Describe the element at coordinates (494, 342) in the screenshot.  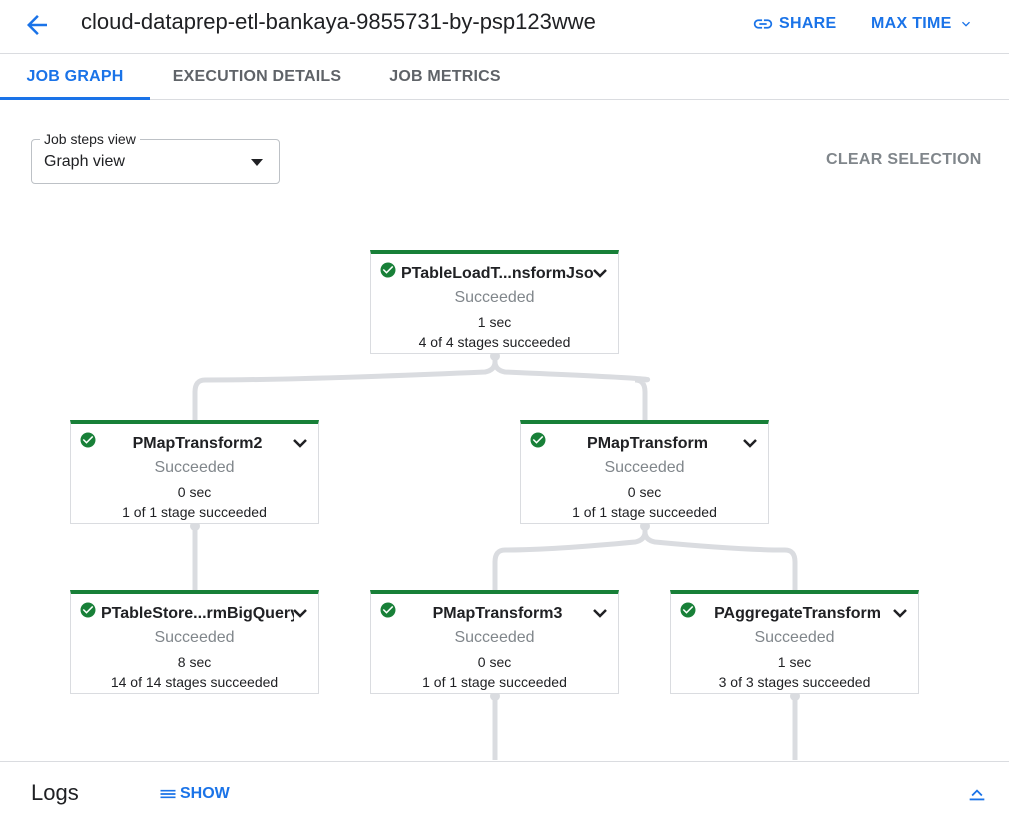
I see `node-stages: 4 of 4 stages succeeded` at that location.